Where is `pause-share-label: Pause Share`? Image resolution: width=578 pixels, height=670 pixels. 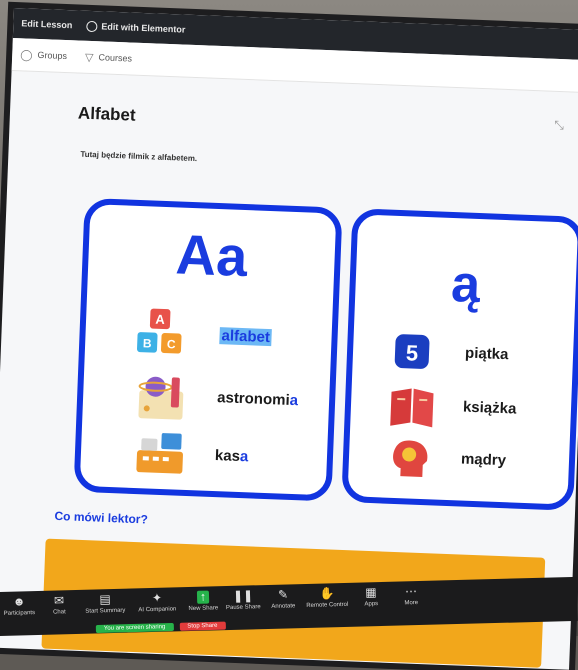
pause-share-label: Pause Share is located at coordinates (243, 608).